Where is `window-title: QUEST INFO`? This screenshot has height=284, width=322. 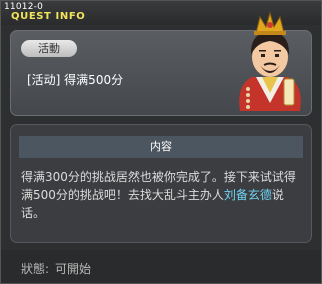
window-title: QUEST INFO is located at coordinates (48, 16).